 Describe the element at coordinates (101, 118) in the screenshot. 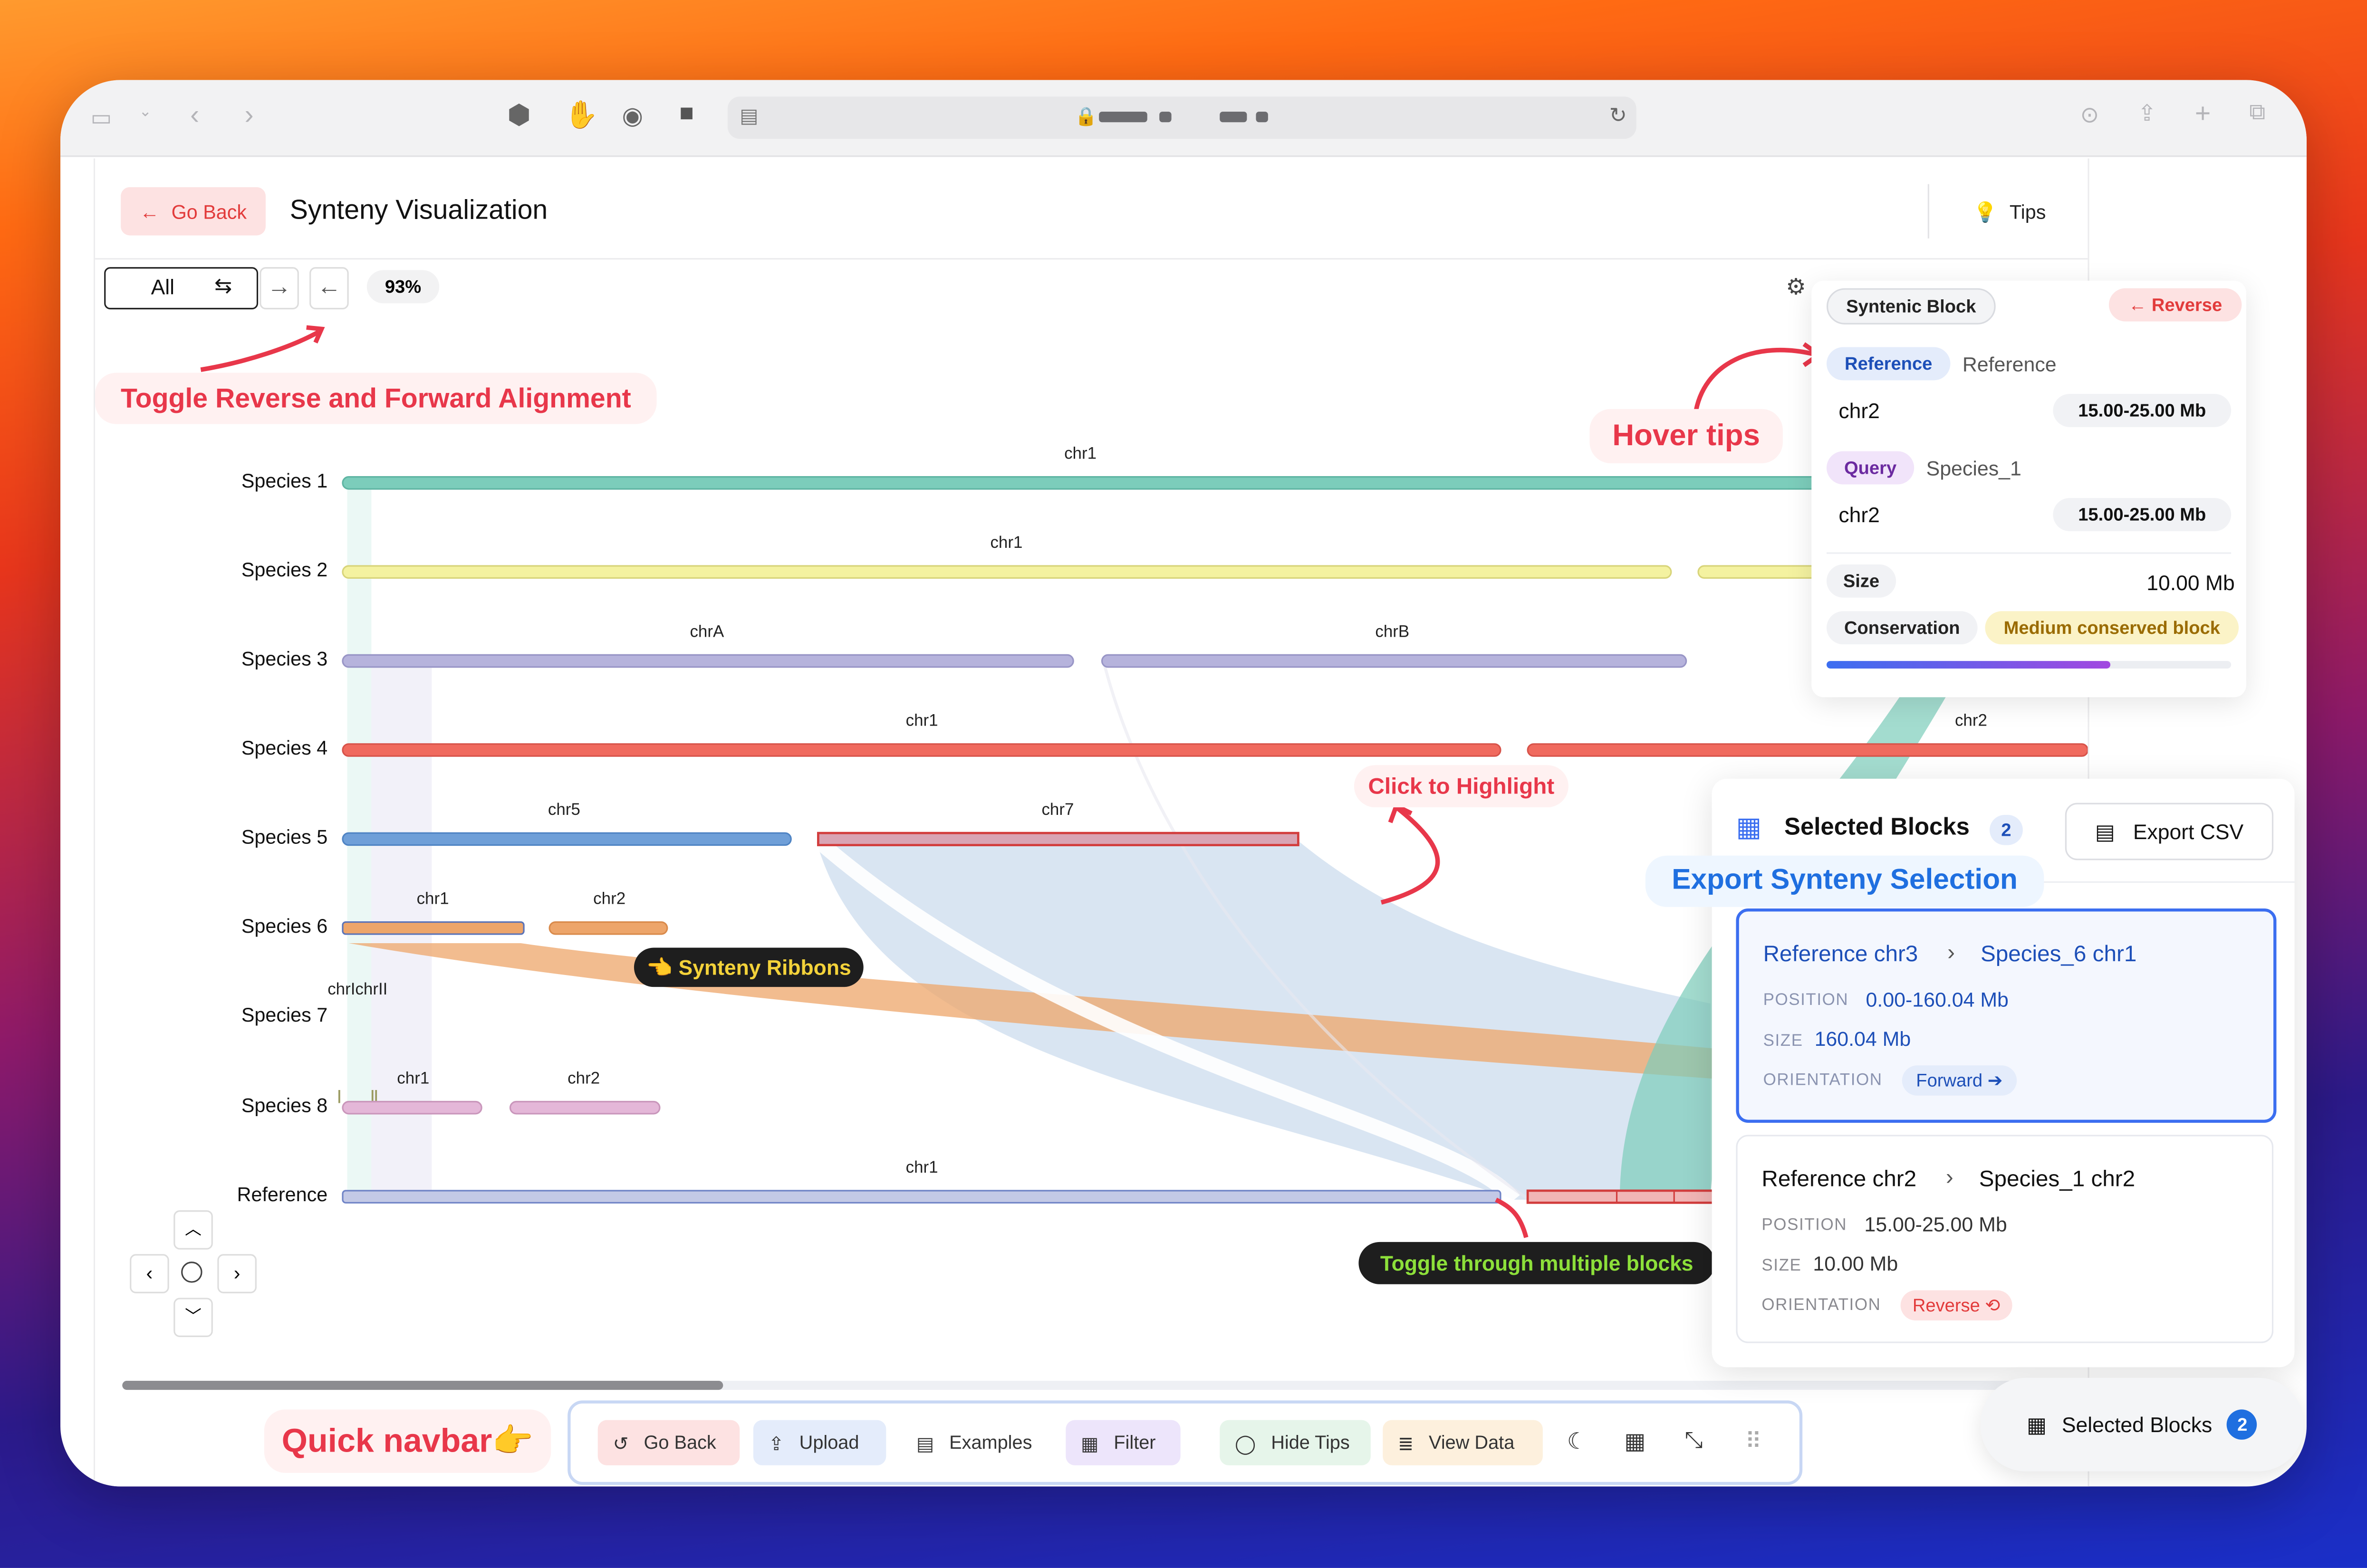

I see `sidebar-toggle-icon: ▭` at that location.